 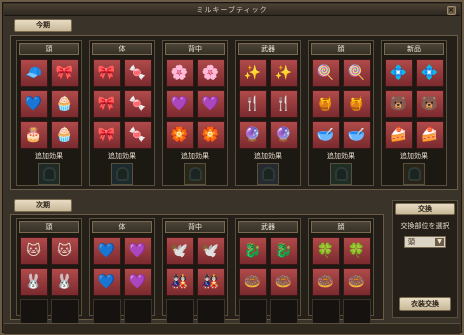 I want to click on costume-slot: 🎂, so click(x=33, y=135).